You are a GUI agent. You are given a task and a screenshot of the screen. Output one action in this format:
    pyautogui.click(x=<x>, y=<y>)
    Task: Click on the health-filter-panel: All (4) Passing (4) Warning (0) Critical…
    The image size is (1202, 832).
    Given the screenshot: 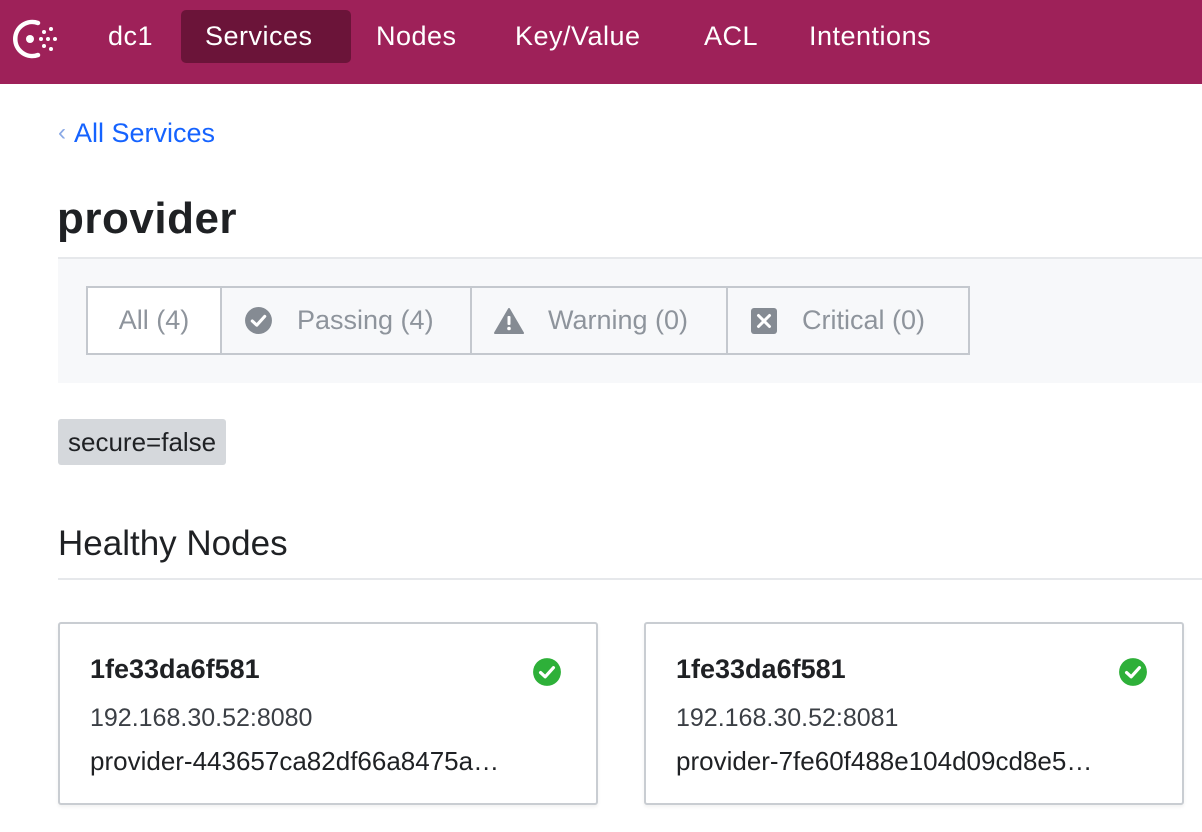 What is the action you would take?
    pyautogui.click(x=630, y=321)
    